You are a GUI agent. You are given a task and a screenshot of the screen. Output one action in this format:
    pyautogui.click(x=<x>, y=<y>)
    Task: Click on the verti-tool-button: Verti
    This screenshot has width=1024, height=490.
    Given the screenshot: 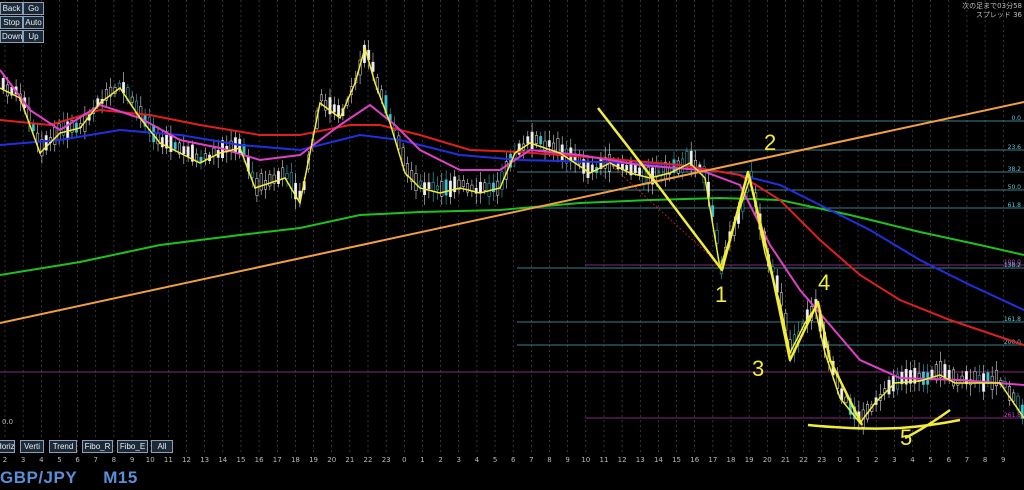 What is the action you would take?
    pyautogui.click(x=32, y=446)
    